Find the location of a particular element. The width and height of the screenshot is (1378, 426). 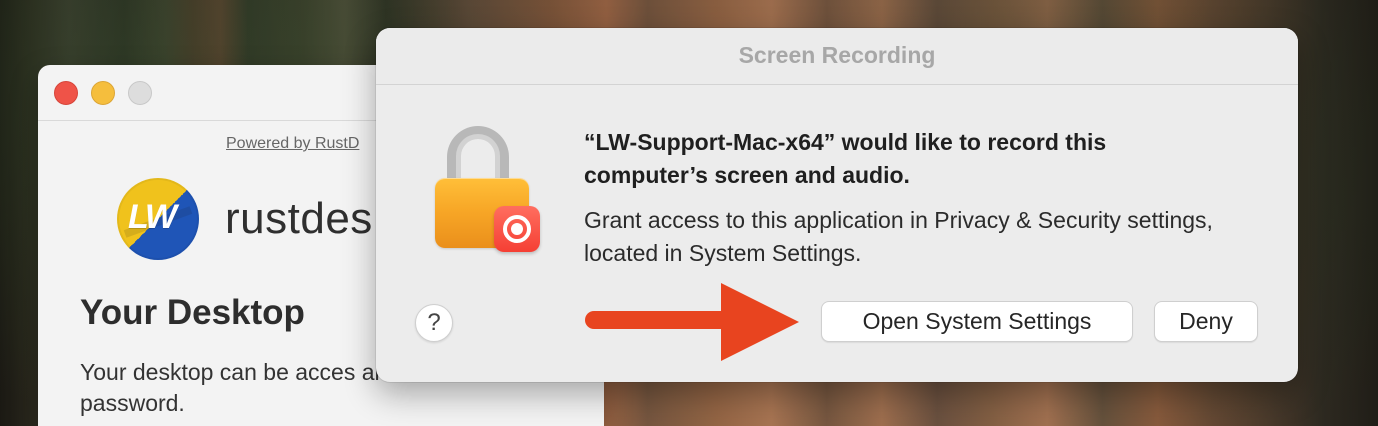

deny-button: Deny is located at coordinates (1206, 321).